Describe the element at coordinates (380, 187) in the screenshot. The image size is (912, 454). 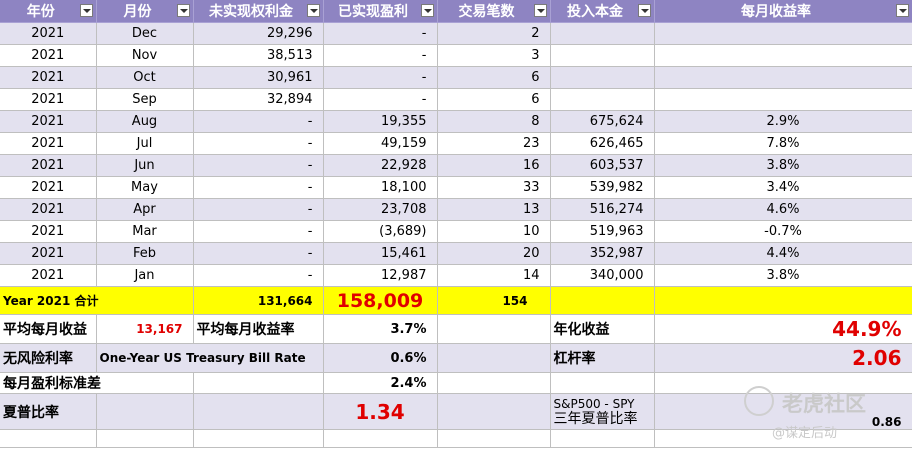
I see `cell-realized: 18,100` at that location.